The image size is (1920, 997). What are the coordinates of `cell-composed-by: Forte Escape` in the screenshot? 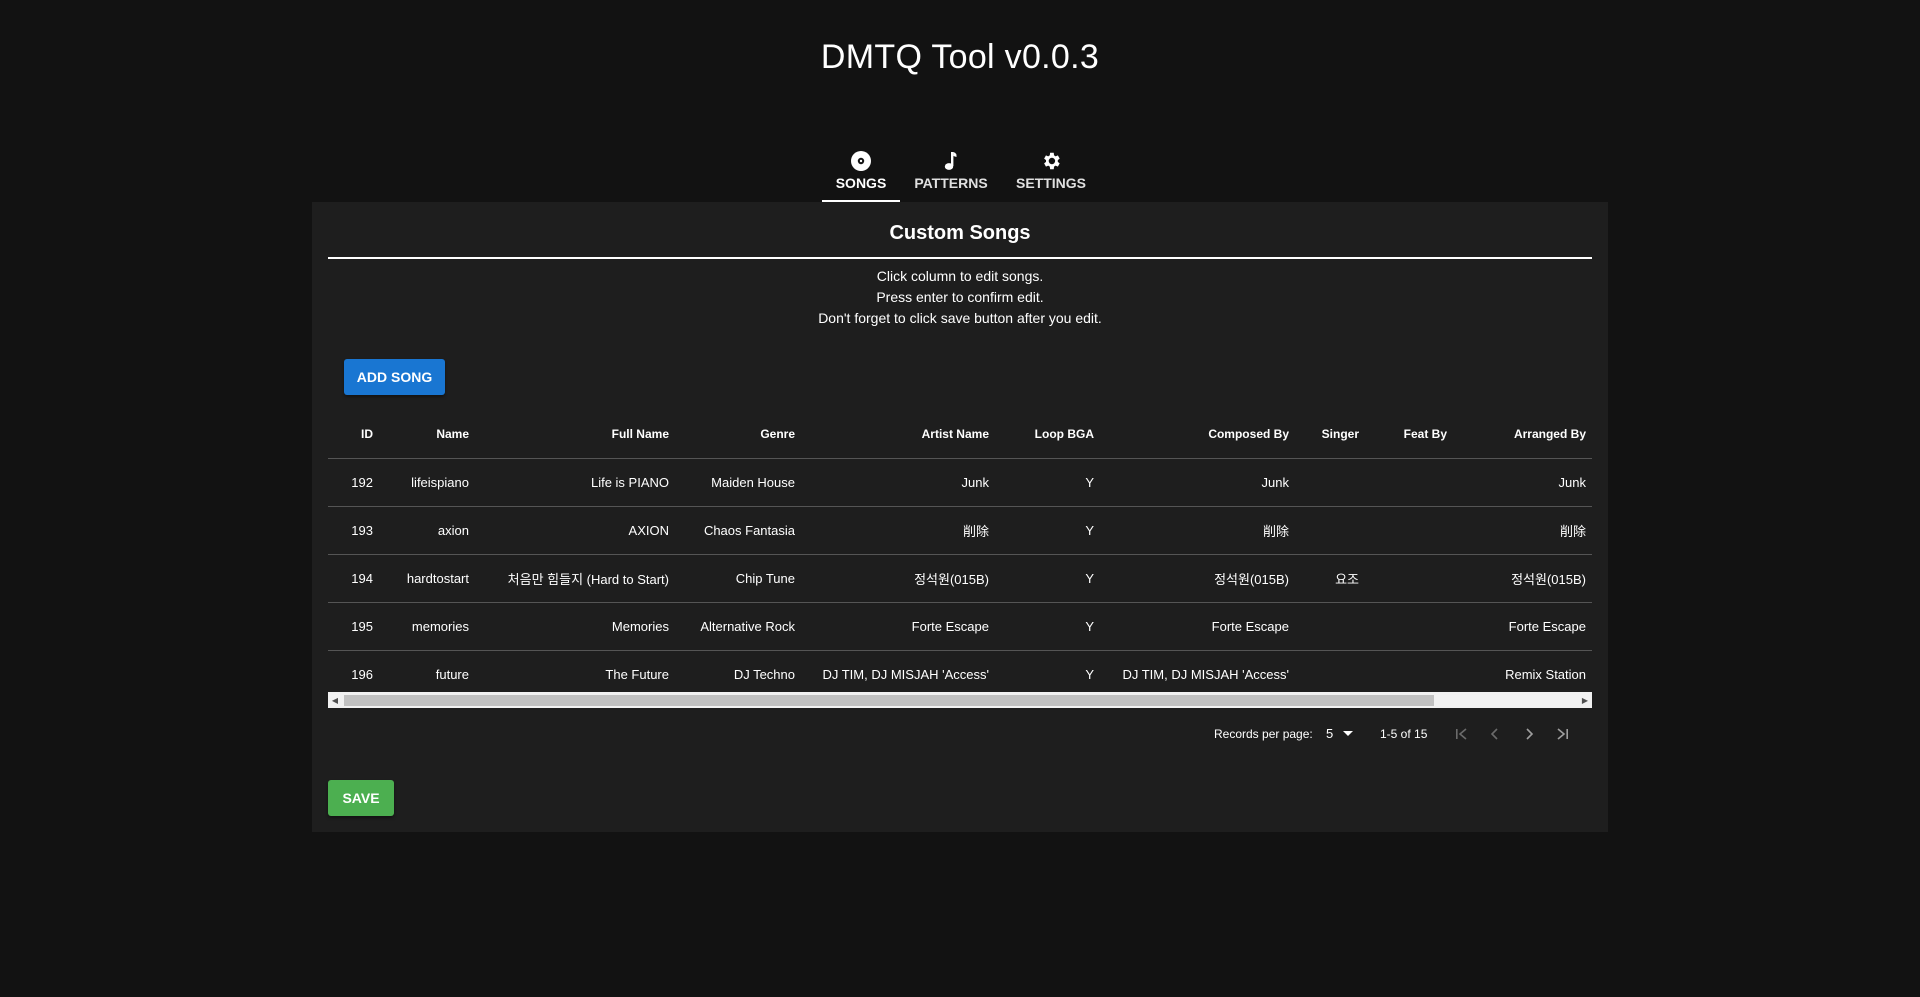 It's located at (1197, 626).